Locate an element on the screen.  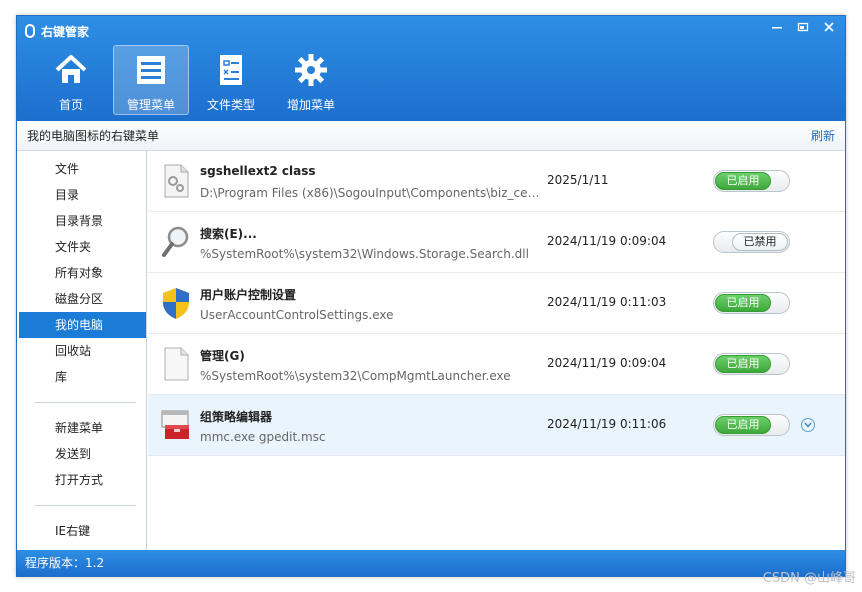
close-button is located at coordinates (829, 27).